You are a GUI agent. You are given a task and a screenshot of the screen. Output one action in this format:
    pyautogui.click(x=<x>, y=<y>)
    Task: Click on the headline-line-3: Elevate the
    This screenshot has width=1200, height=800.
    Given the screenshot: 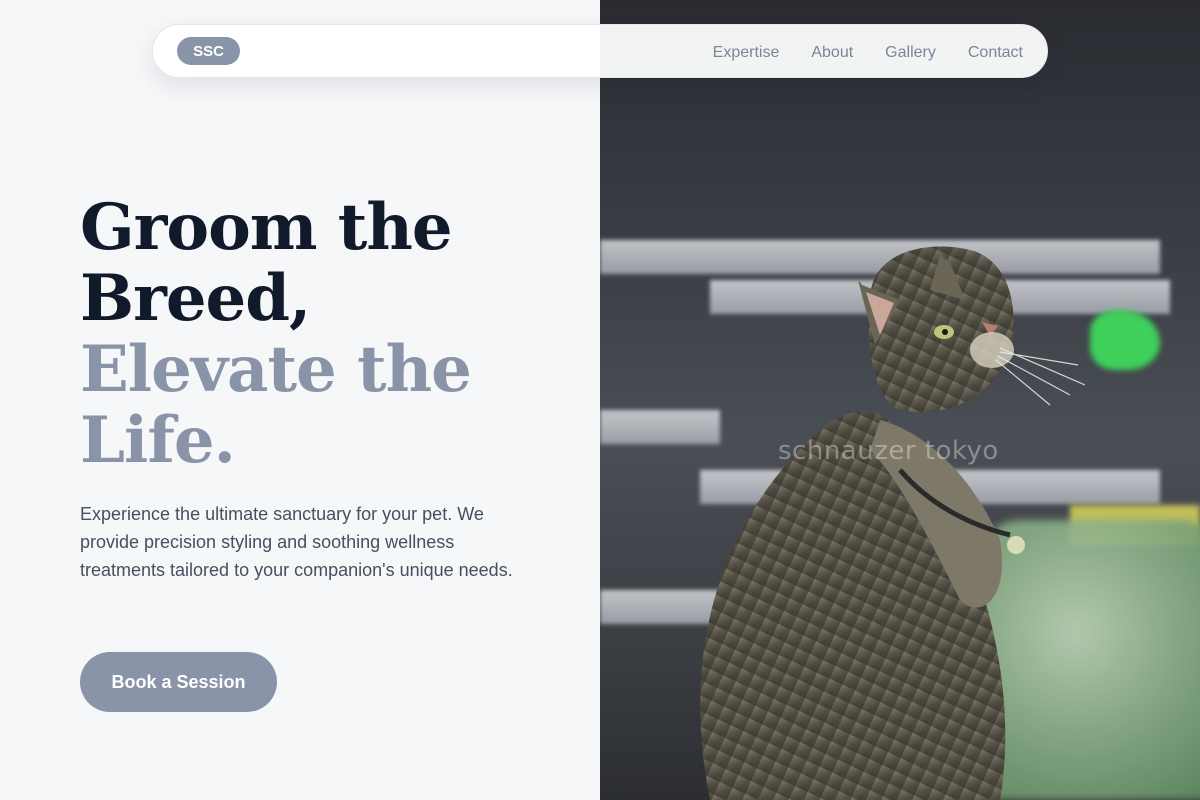 What is the action you would take?
    pyautogui.click(x=276, y=369)
    